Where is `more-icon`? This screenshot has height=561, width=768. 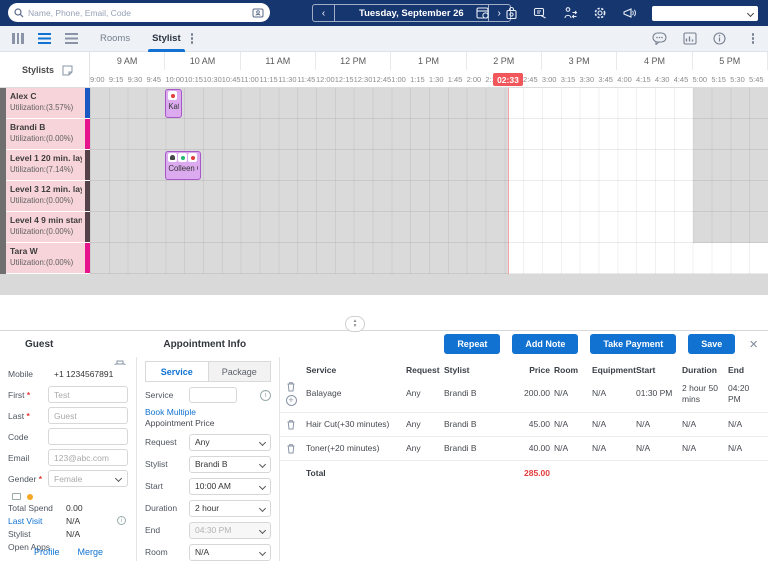 more-icon is located at coordinates (752, 38).